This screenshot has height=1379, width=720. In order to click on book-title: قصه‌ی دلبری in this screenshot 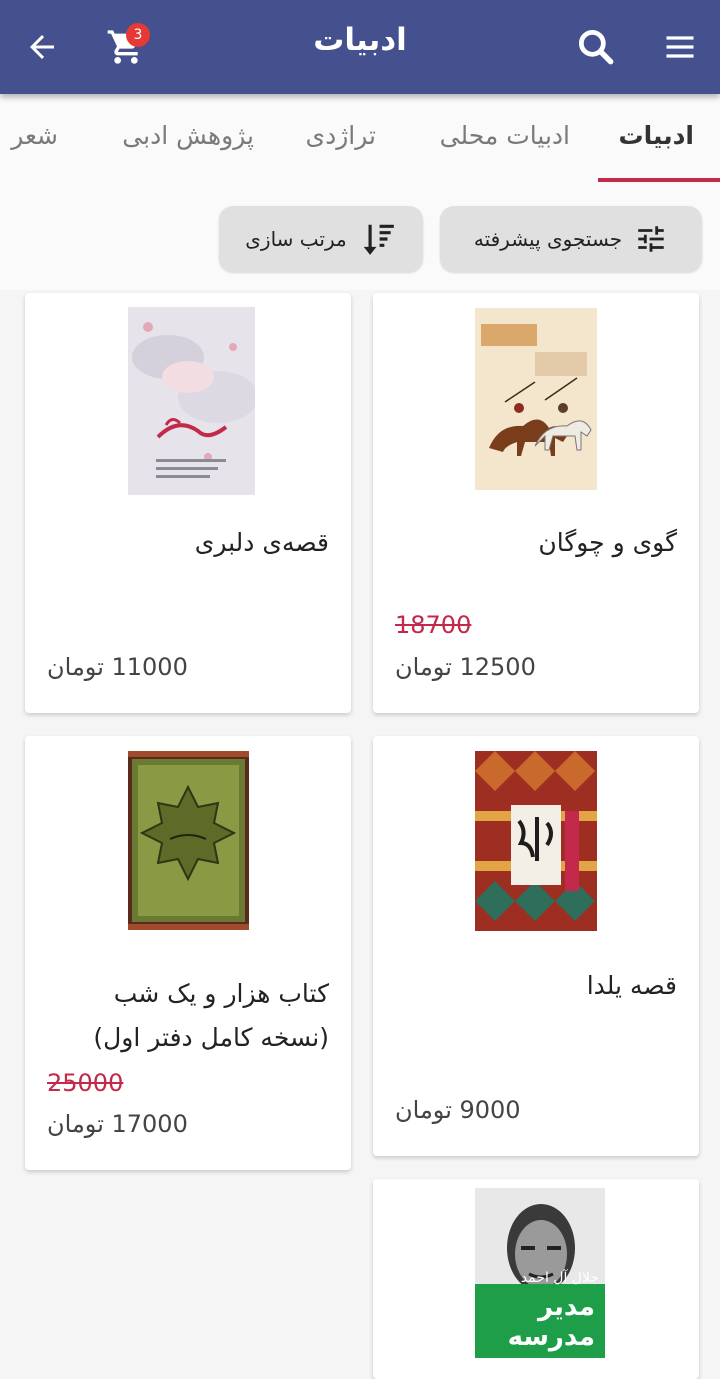, I will do `click(261, 542)`.